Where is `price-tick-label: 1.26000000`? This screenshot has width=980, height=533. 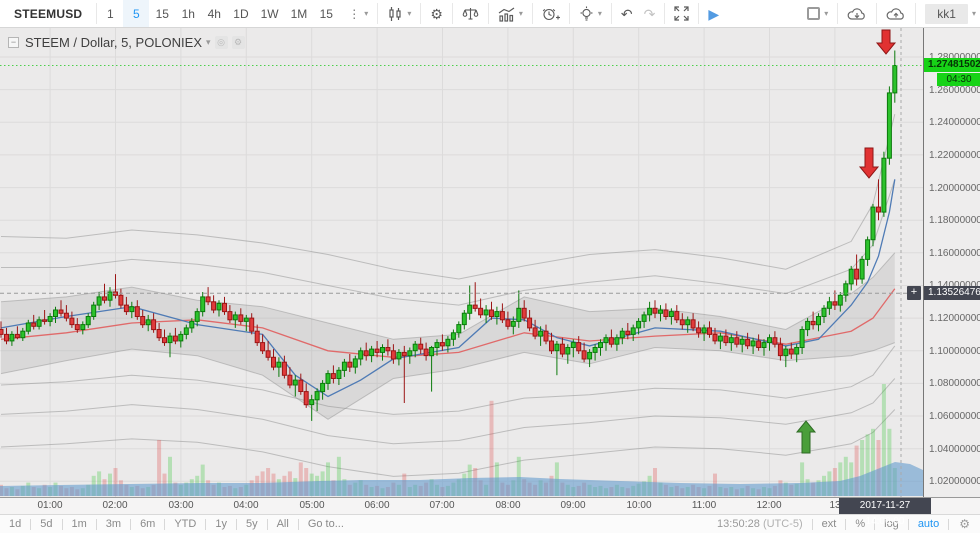 price-tick-label: 1.26000000 is located at coordinates (954, 90).